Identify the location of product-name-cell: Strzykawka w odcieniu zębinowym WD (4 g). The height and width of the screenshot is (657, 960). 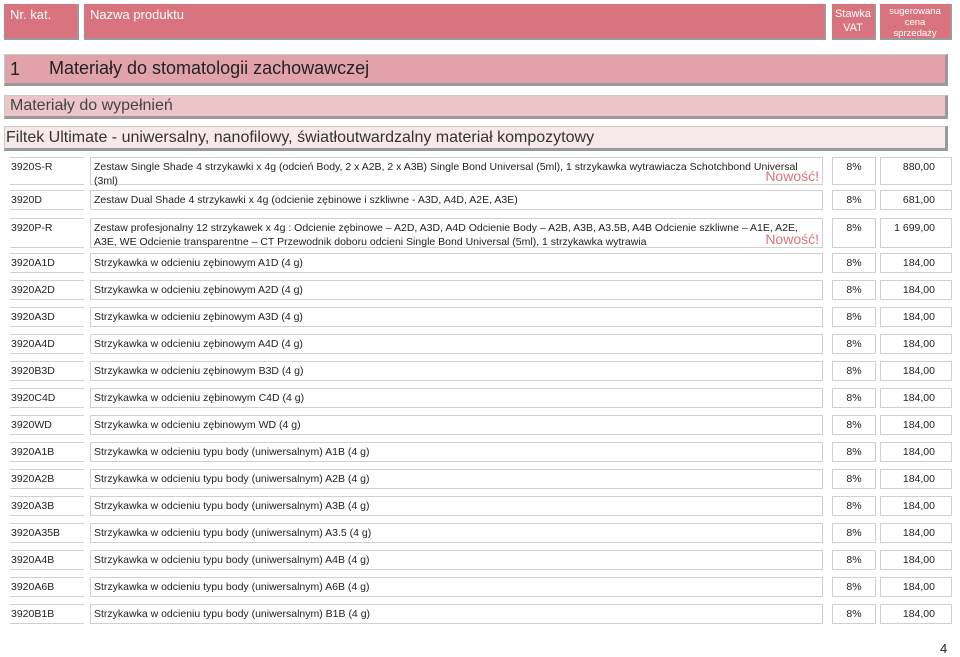
(456, 425).